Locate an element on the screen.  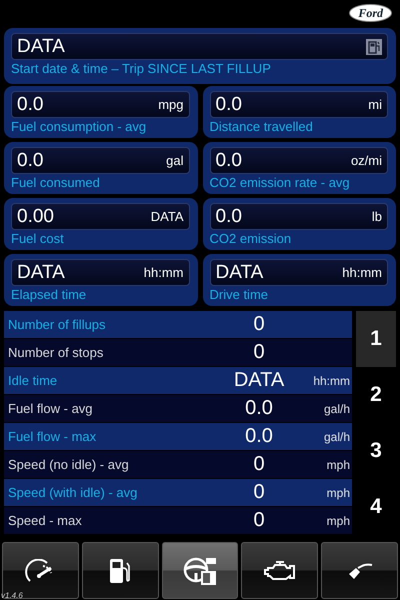
stat-label: Fuel cost is located at coordinates (38, 238).